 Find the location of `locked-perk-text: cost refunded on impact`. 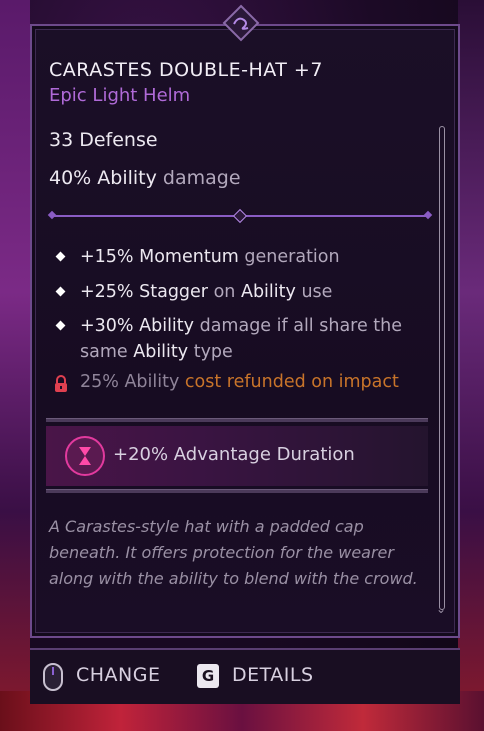

locked-perk-text: cost refunded on impact is located at coordinates (291, 382).